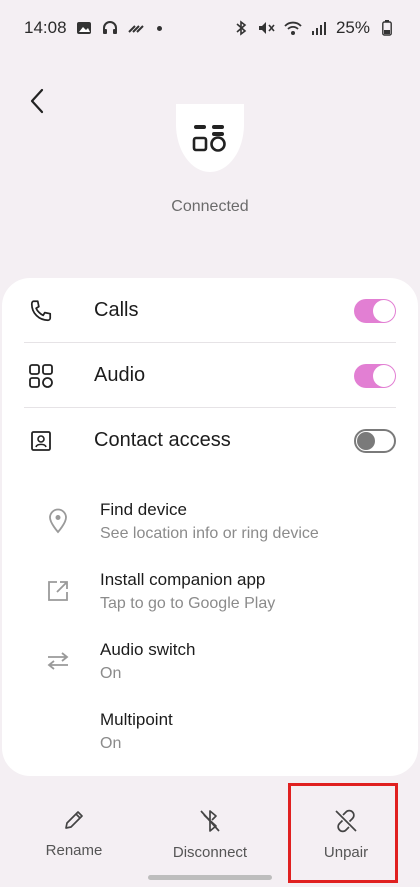 The width and height of the screenshot is (420, 887). I want to click on disconnect-label: Disconnect, so click(210, 852).